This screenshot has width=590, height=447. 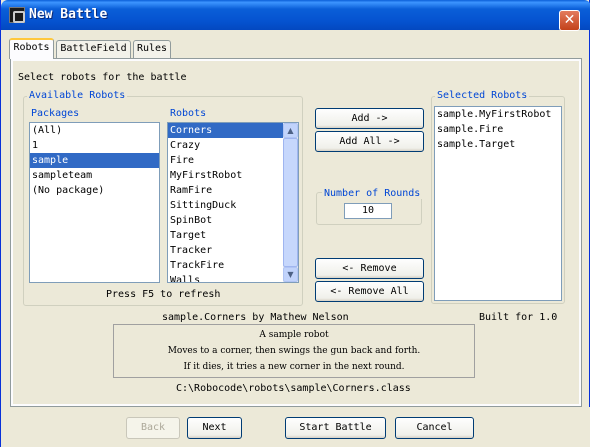 I want to click on selected-robots-title: Selected Robots, so click(x=482, y=95).